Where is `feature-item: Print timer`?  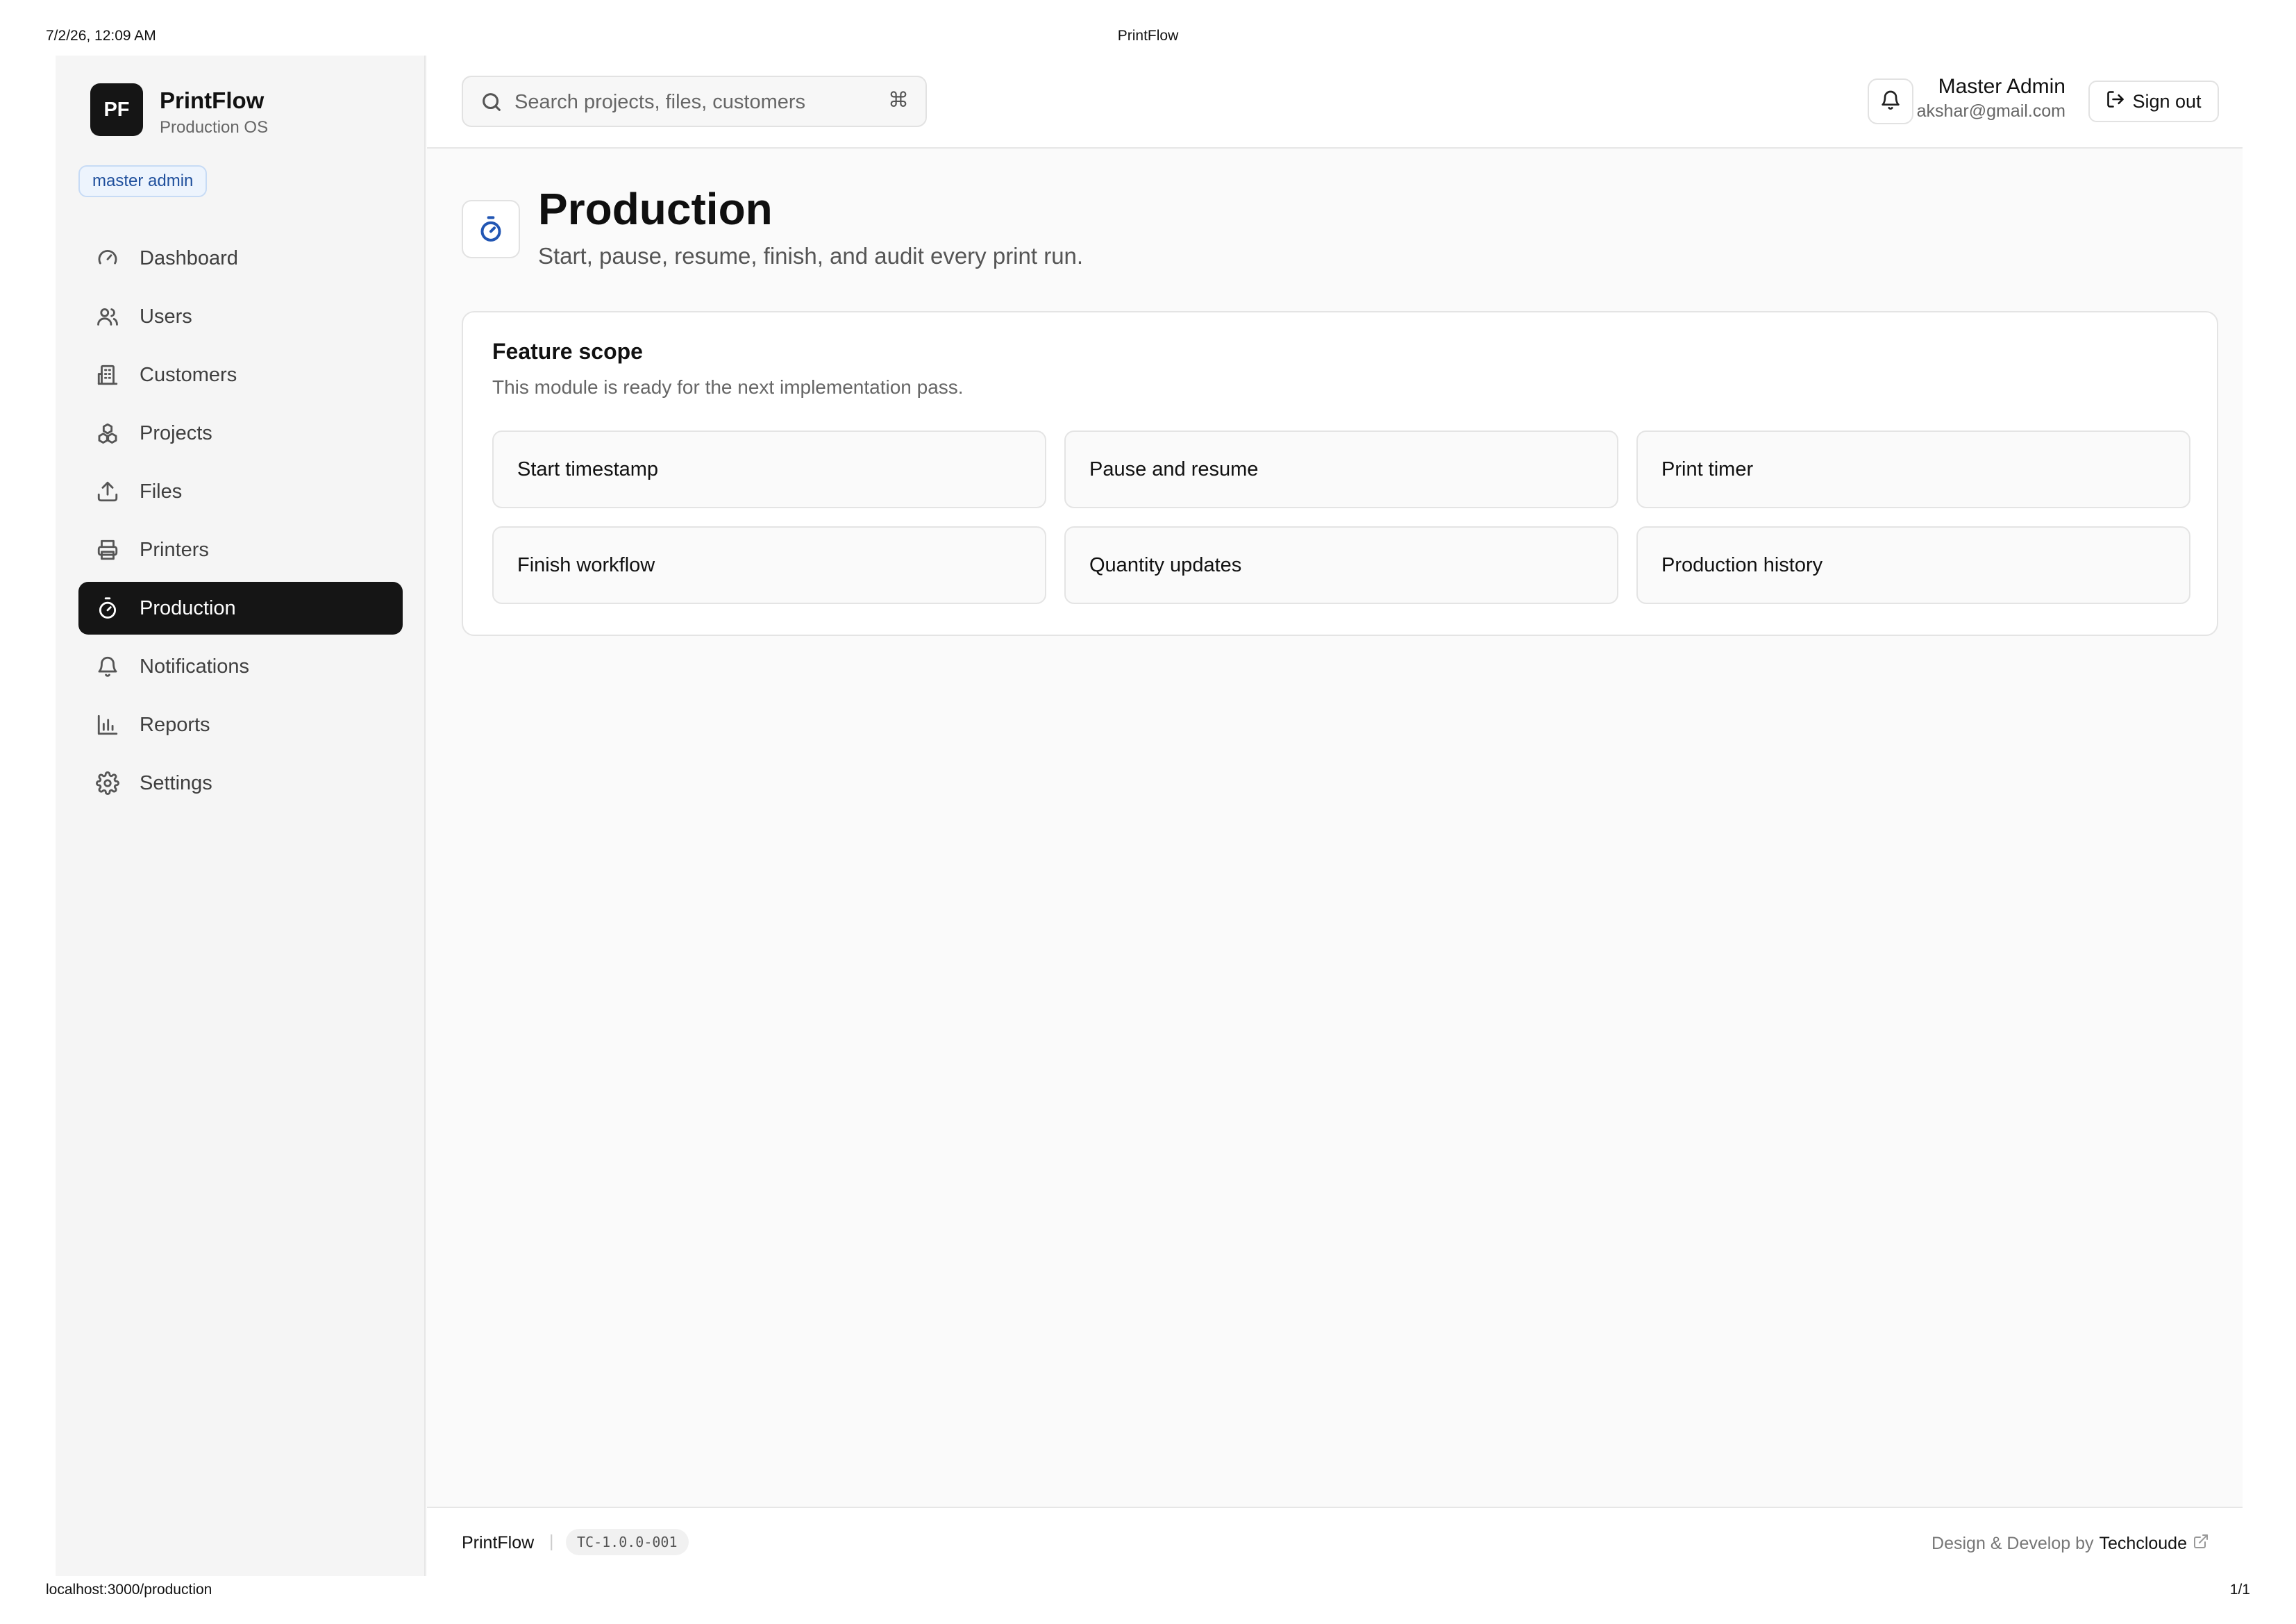
feature-item: Print timer is located at coordinates (1913, 469).